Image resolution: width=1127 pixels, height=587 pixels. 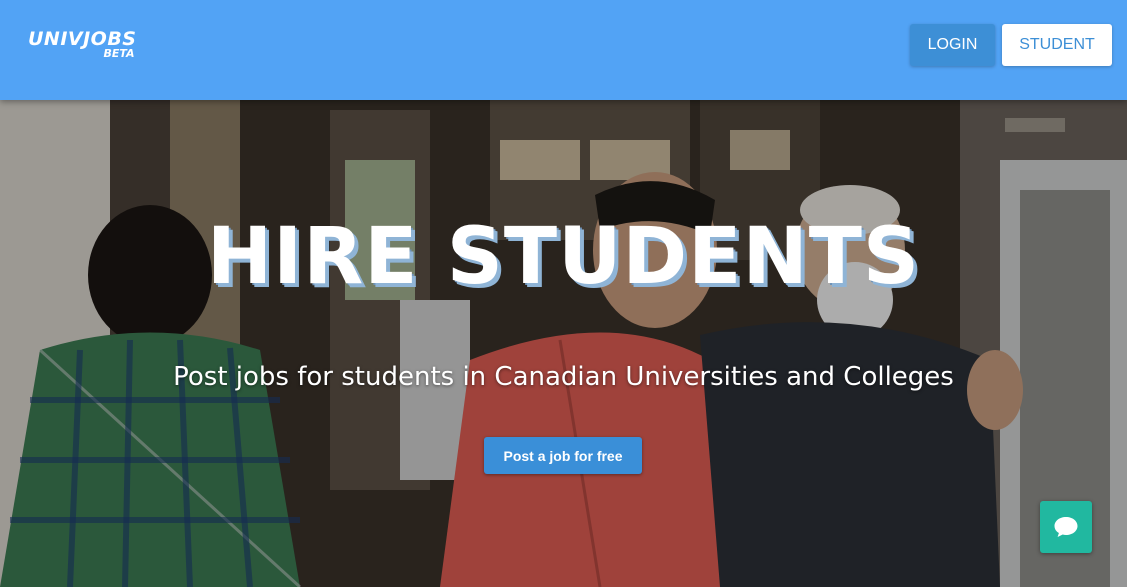 What do you see at coordinates (952, 45) in the screenshot?
I see `login-button: LOGIN` at bounding box center [952, 45].